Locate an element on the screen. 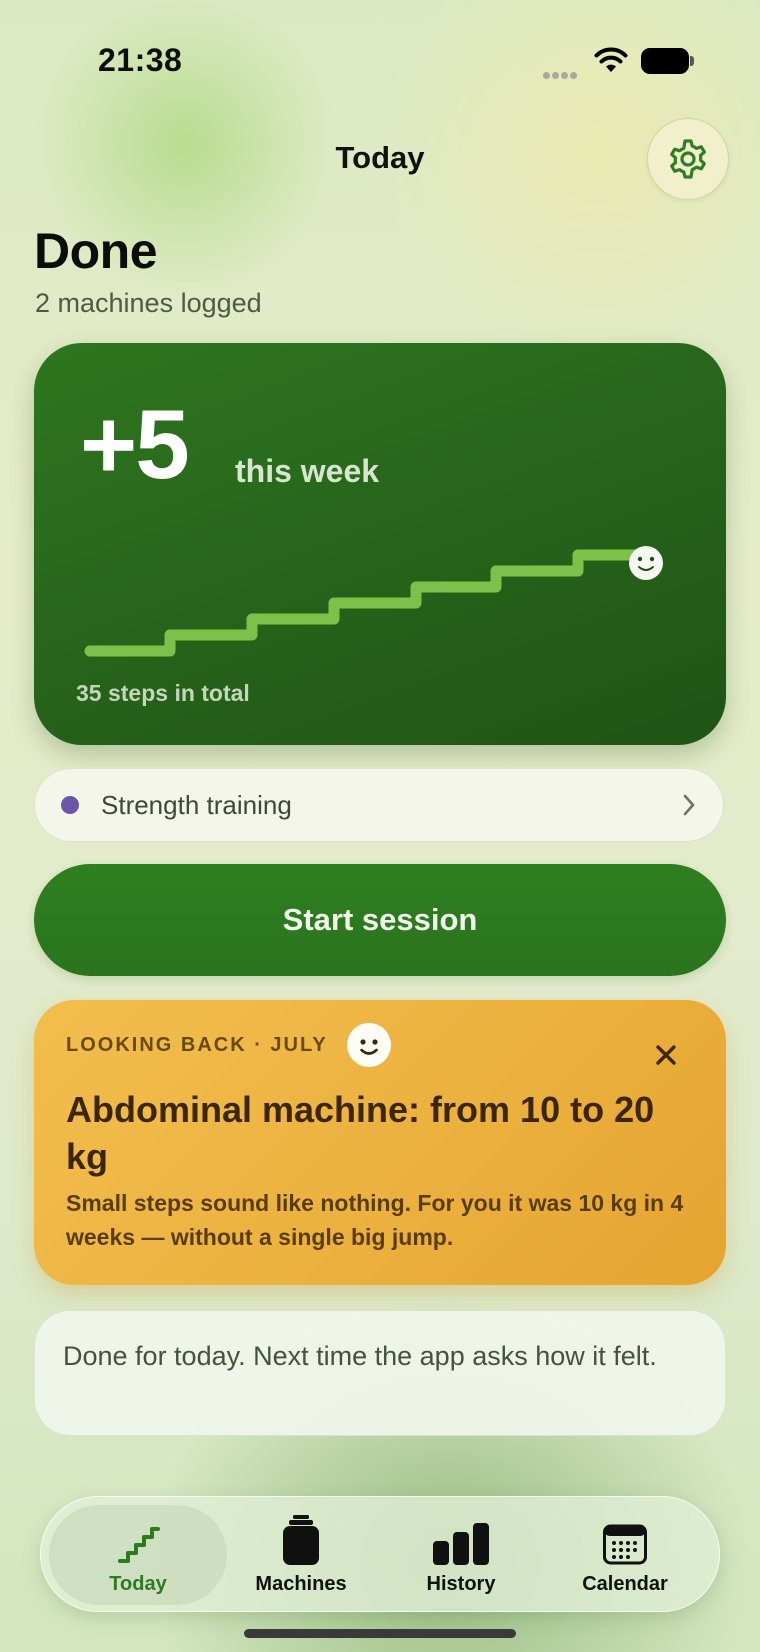 This screenshot has width=760, height=1652. start-session-button: Start session is located at coordinates (380, 920).